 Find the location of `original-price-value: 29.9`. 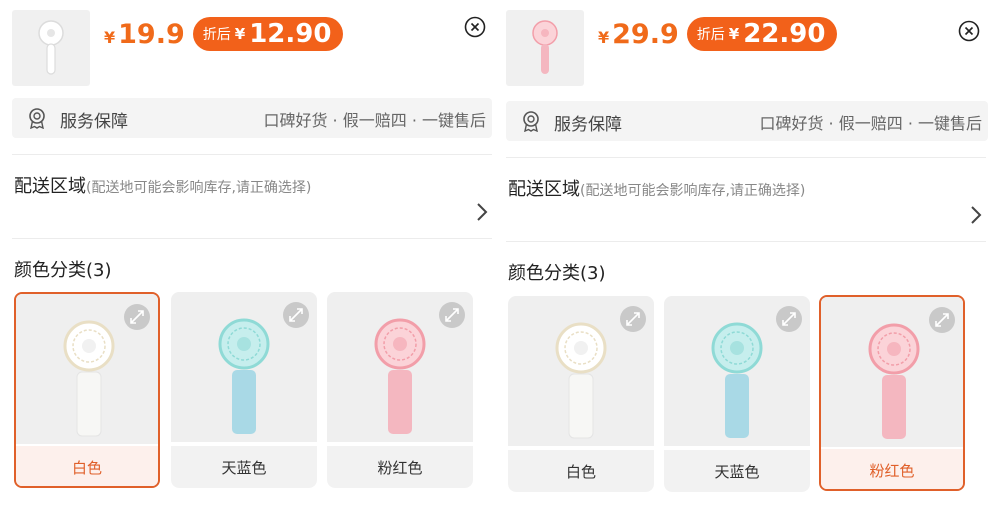

original-price-value: 29.9 is located at coordinates (645, 34).